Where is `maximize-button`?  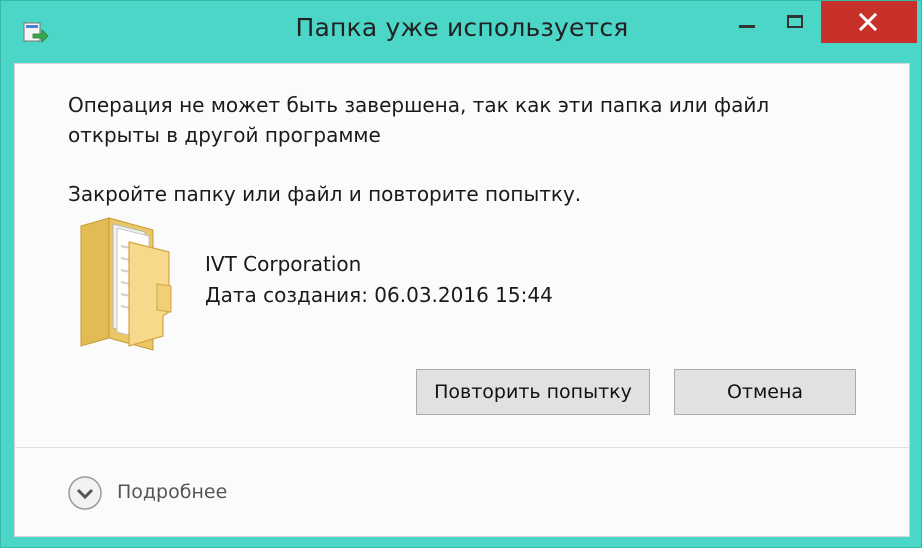
maximize-button is located at coordinates (796, 22).